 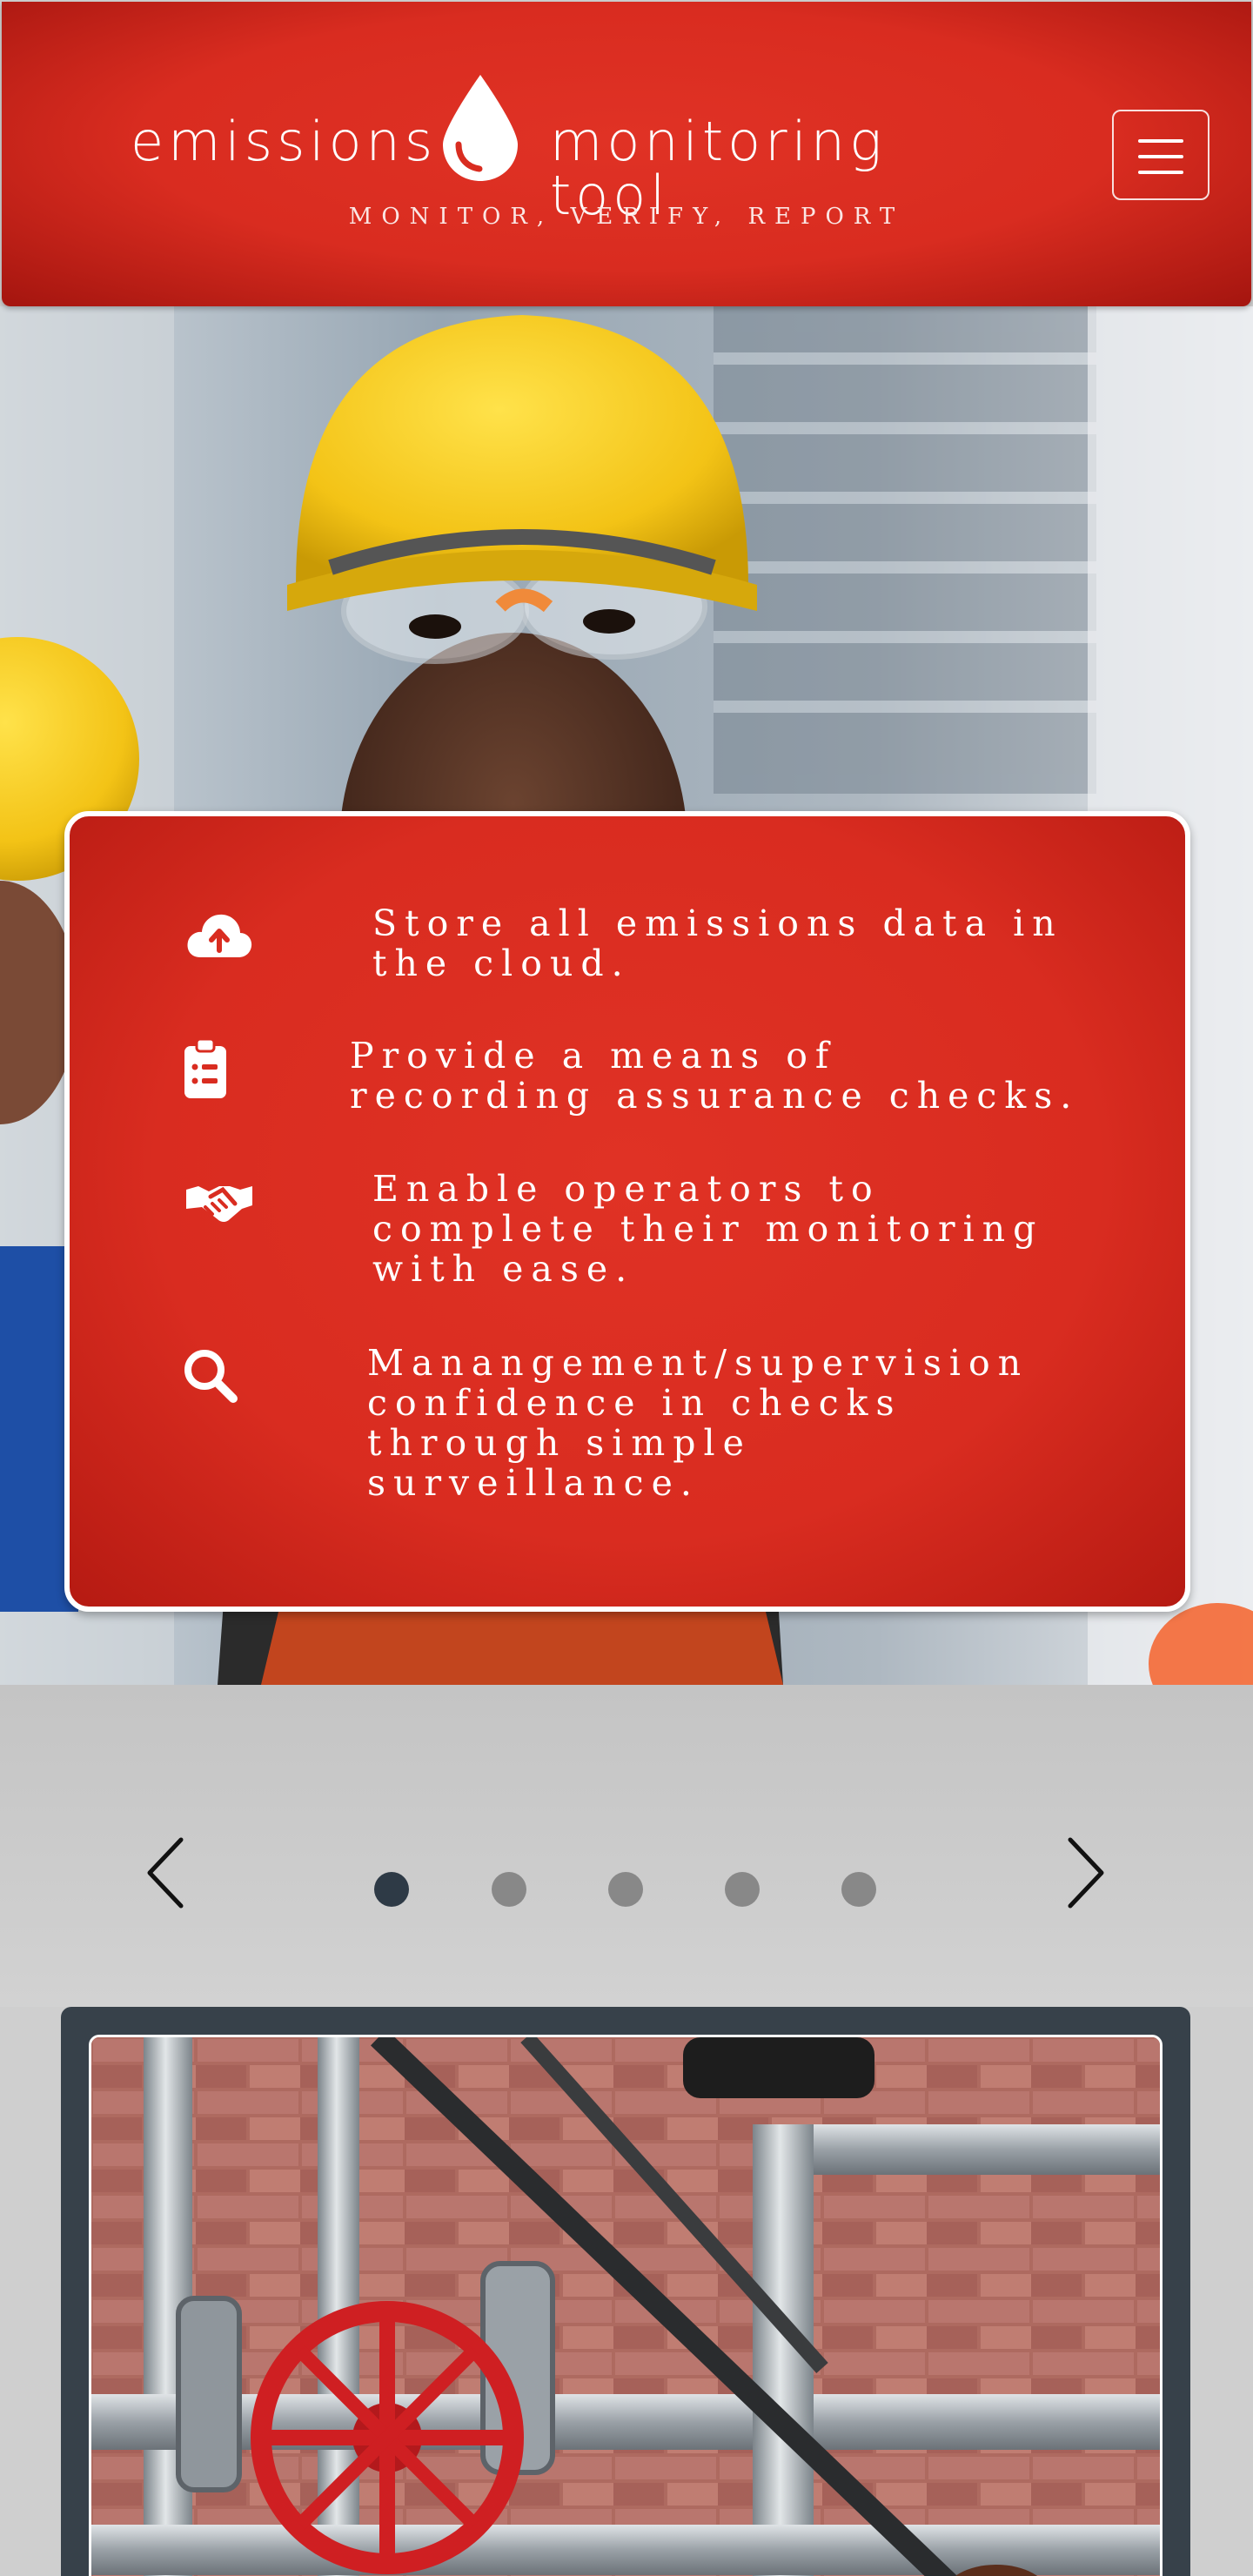 What do you see at coordinates (211, 1376) in the screenshot?
I see `search-icon` at bounding box center [211, 1376].